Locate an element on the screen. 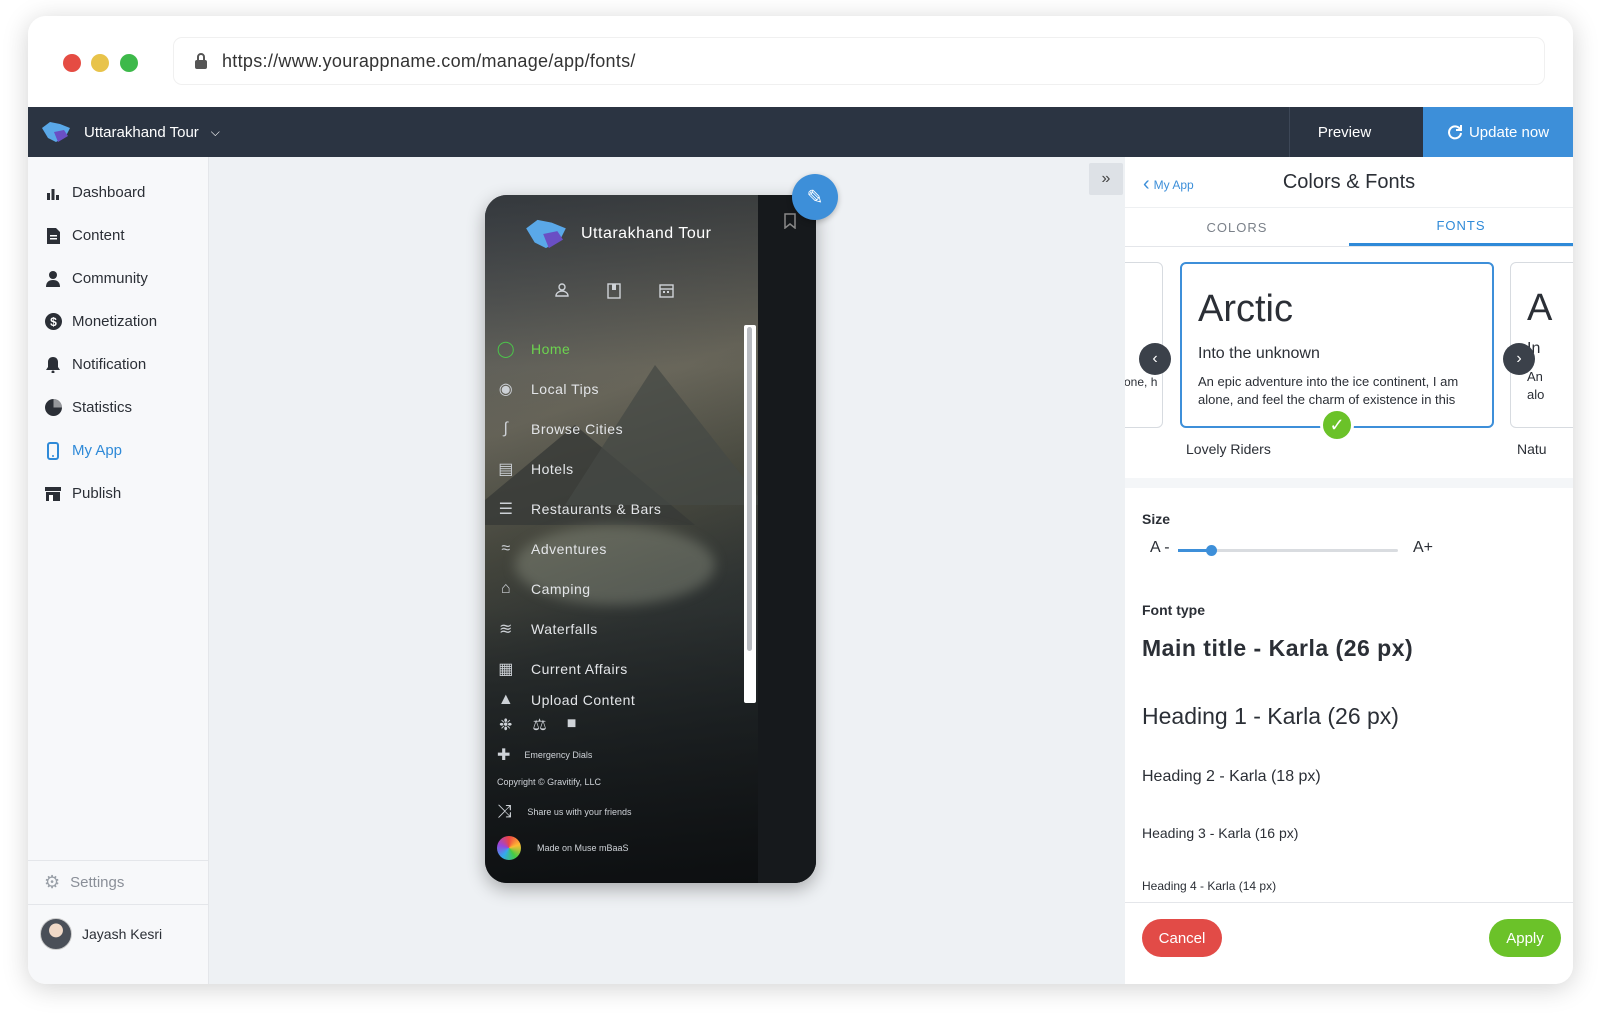 The width and height of the screenshot is (1600, 1014). person-icon is located at coordinates (53, 279).